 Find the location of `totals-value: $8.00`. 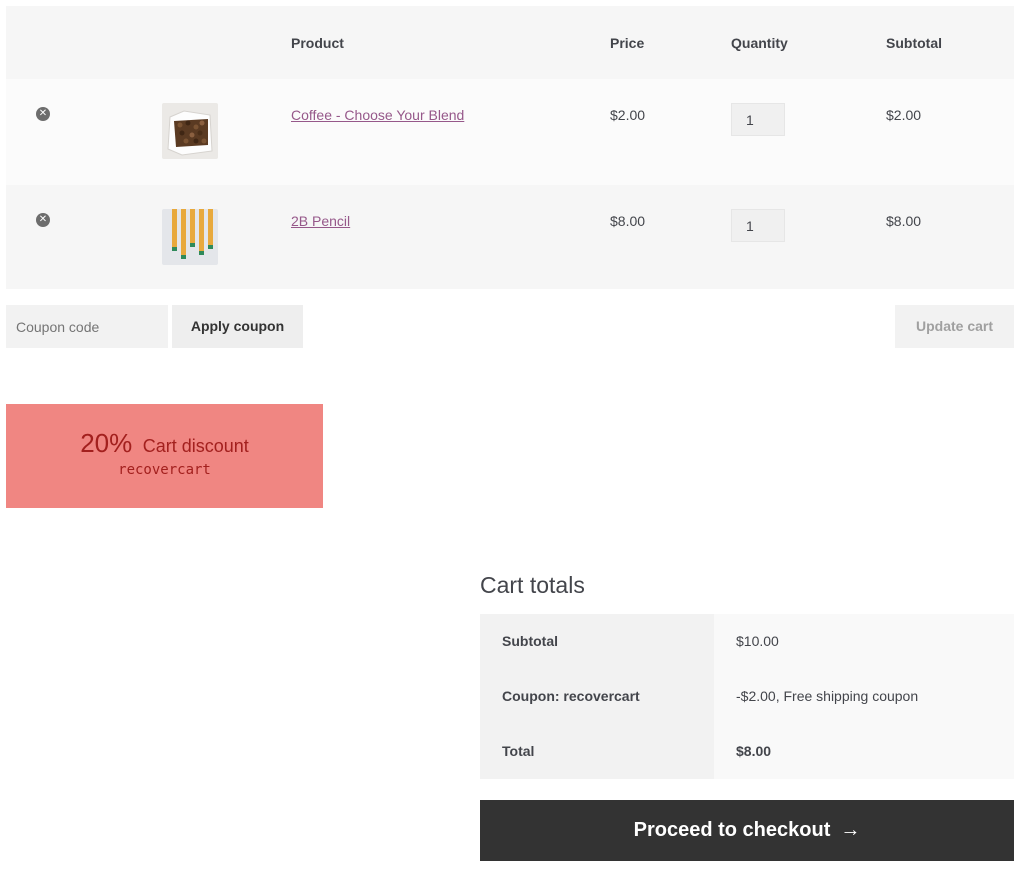

totals-value: $8.00 is located at coordinates (864, 751).